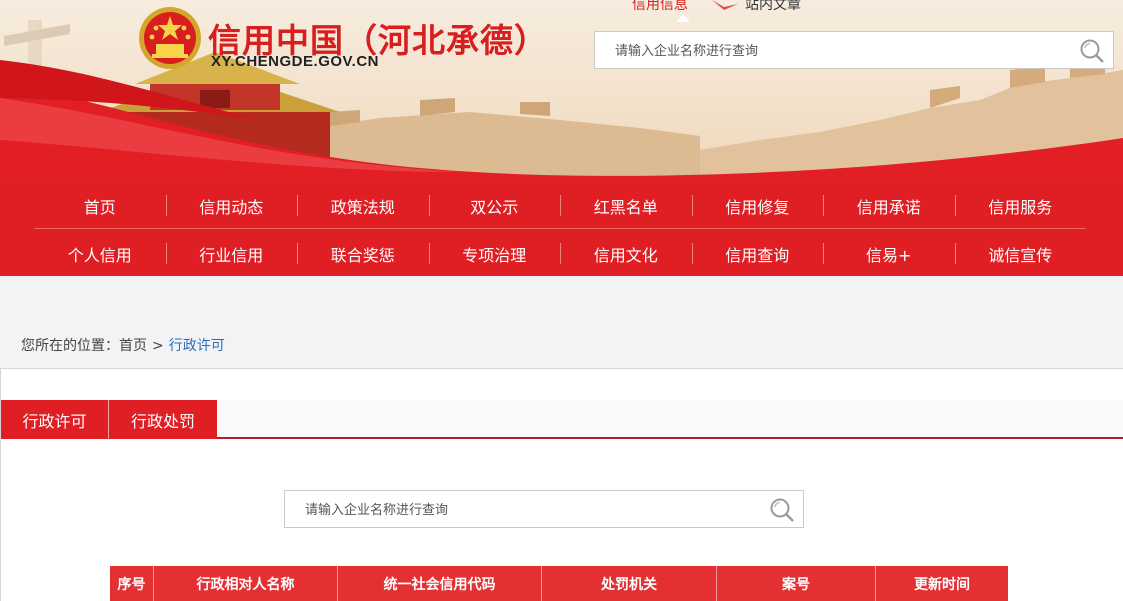  Describe the element at coordinates (626, 205) in the screenshot. I see `nav-item-red-black-list: 红黑名单` at that location.